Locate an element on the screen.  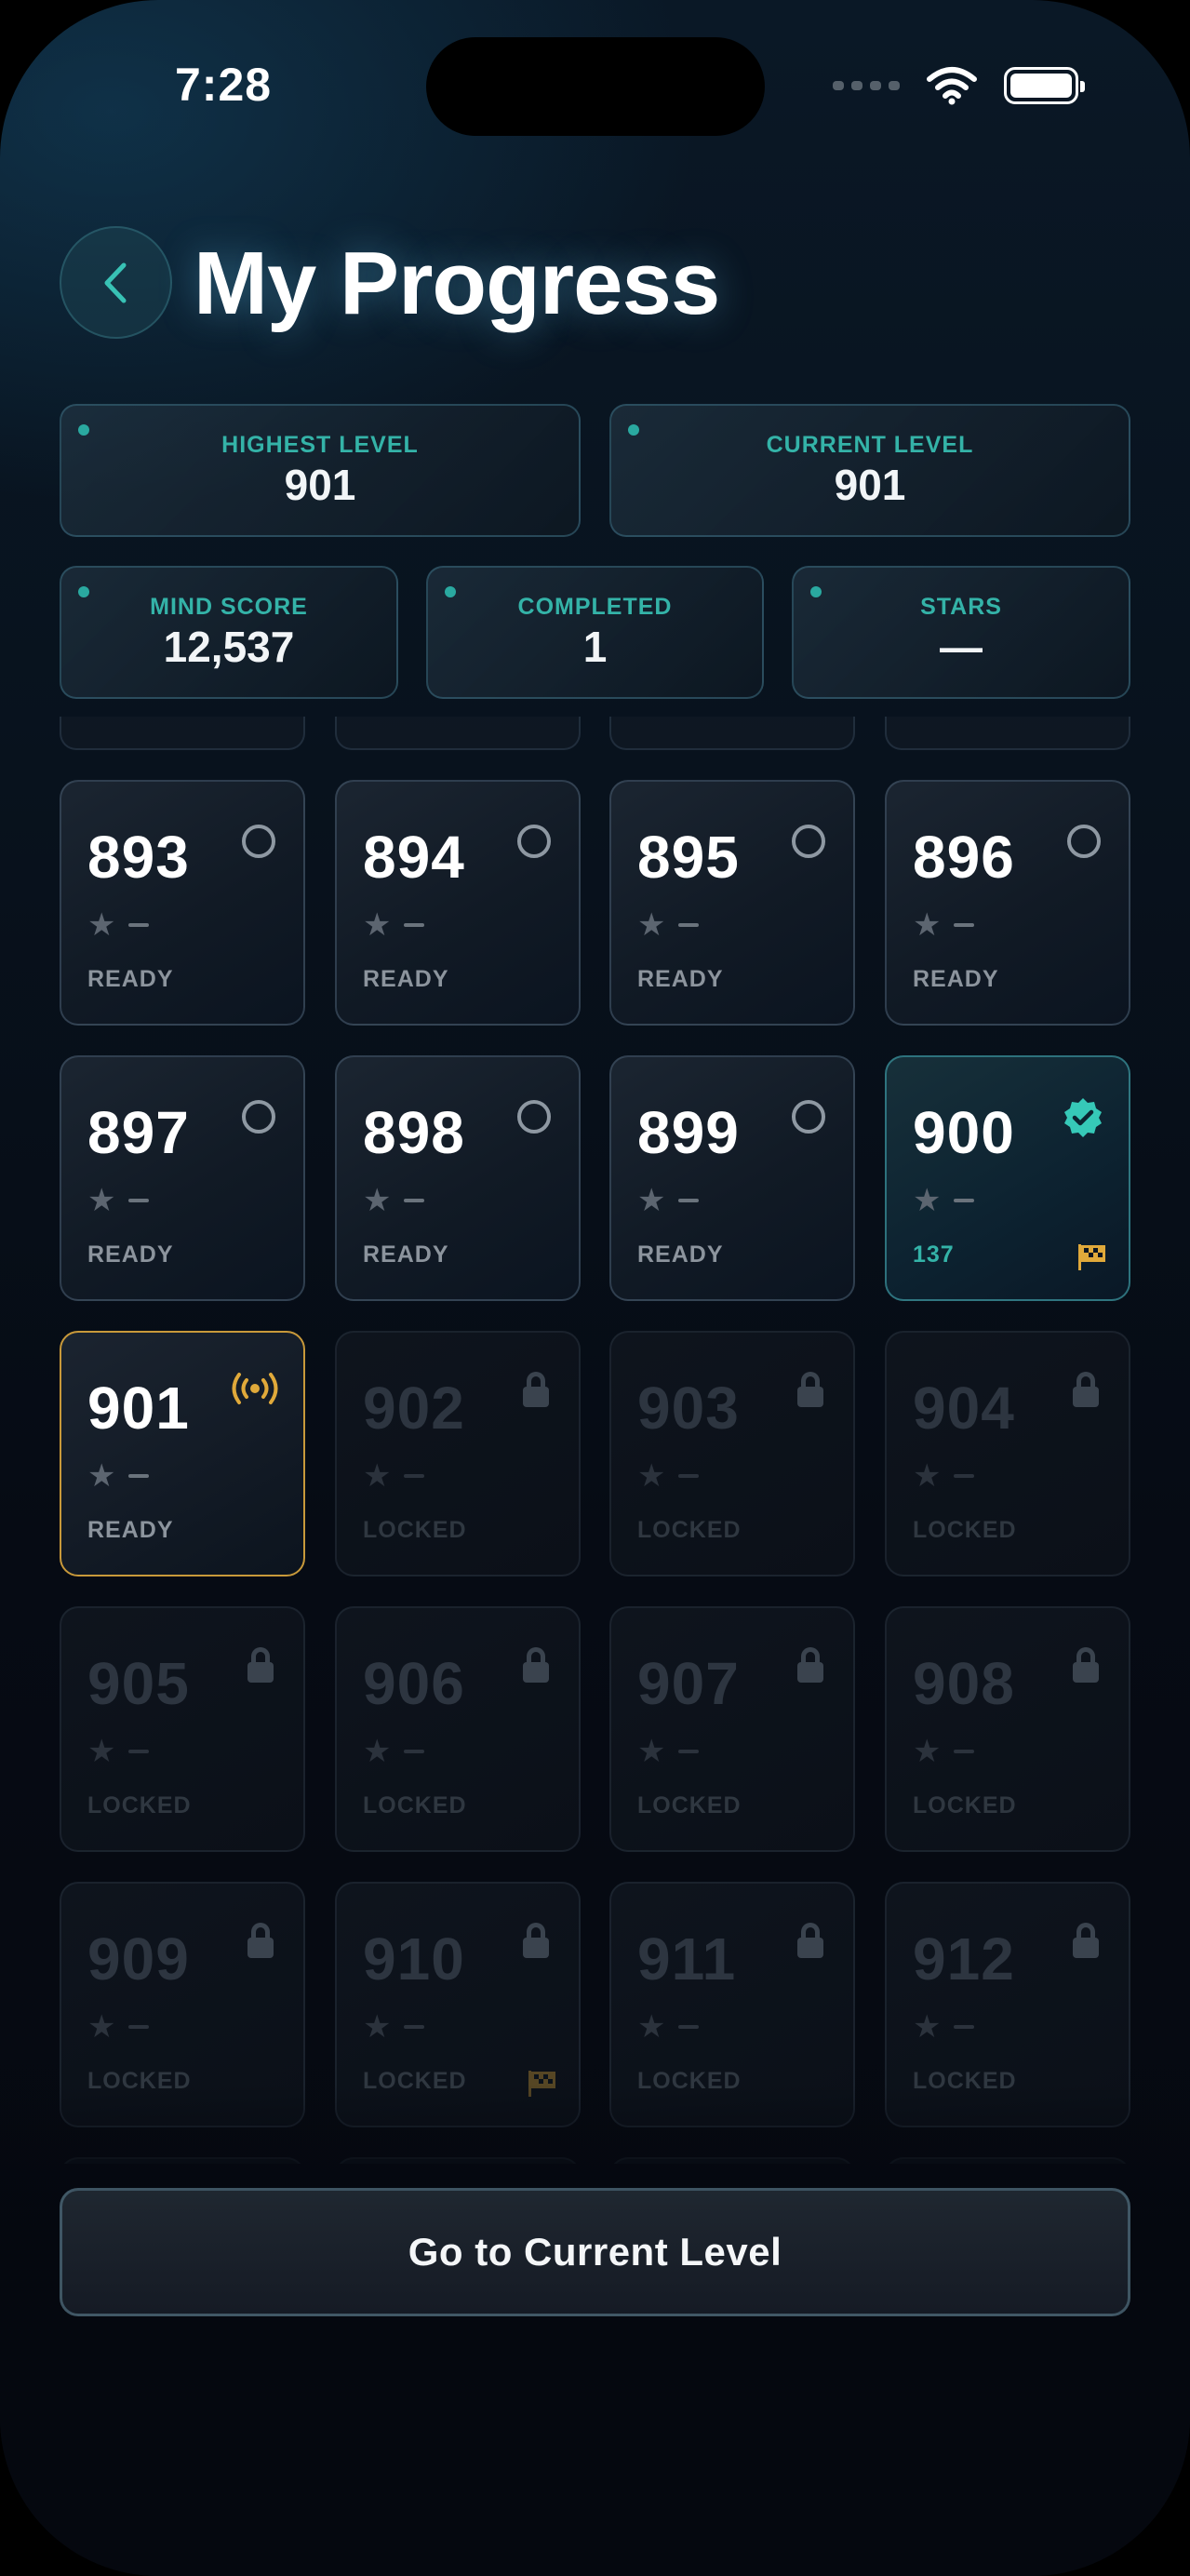
level-number: 900 is located at coordinates (964, 1132).